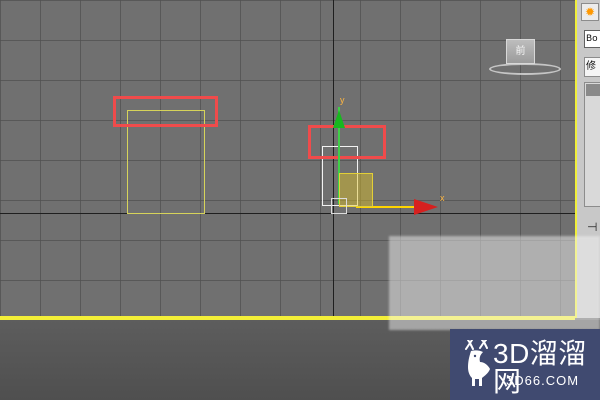 The image size is (600, 400). I want to click on modifier-stack-list, so click(592, 144).